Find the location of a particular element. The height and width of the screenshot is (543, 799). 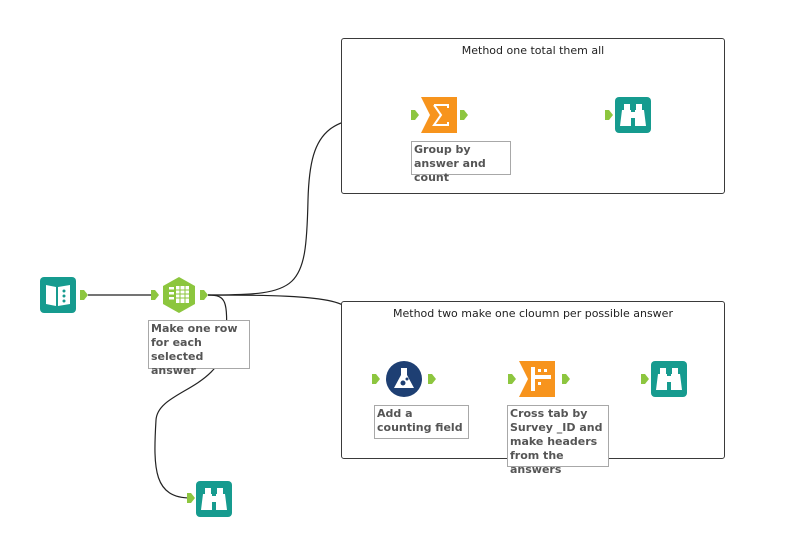

container-method-one: Method one total them all is located at coordinates (533, 116).